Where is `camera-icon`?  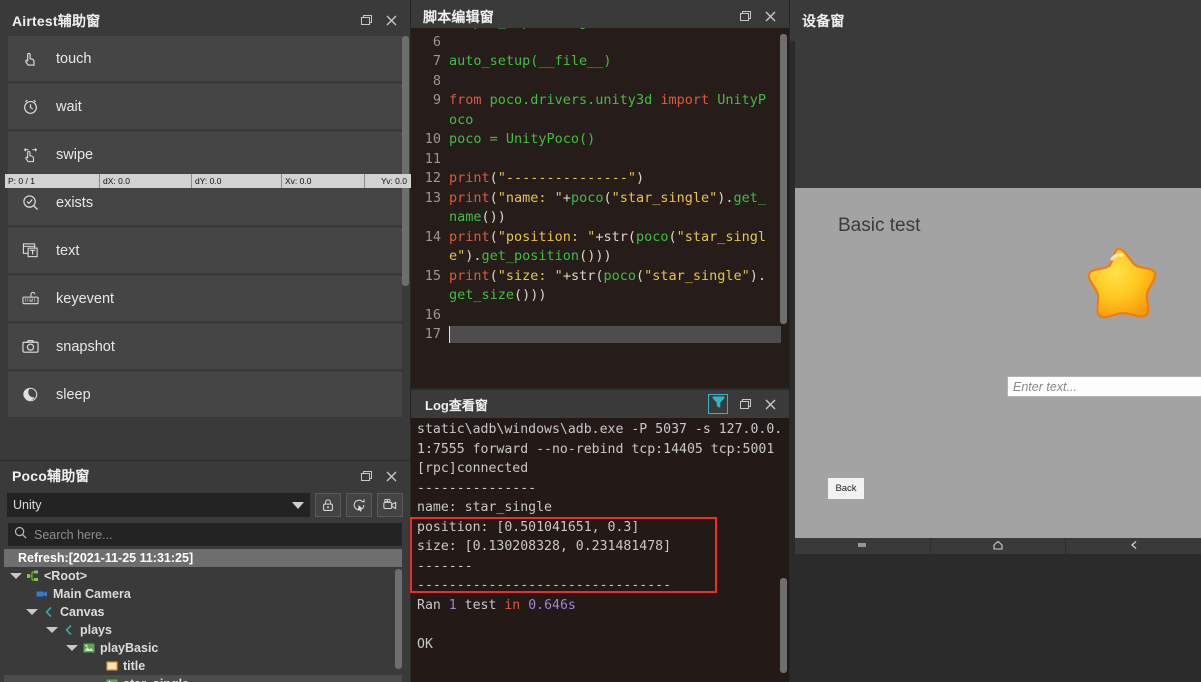
camera-icon is located at coordinates (35, 346).